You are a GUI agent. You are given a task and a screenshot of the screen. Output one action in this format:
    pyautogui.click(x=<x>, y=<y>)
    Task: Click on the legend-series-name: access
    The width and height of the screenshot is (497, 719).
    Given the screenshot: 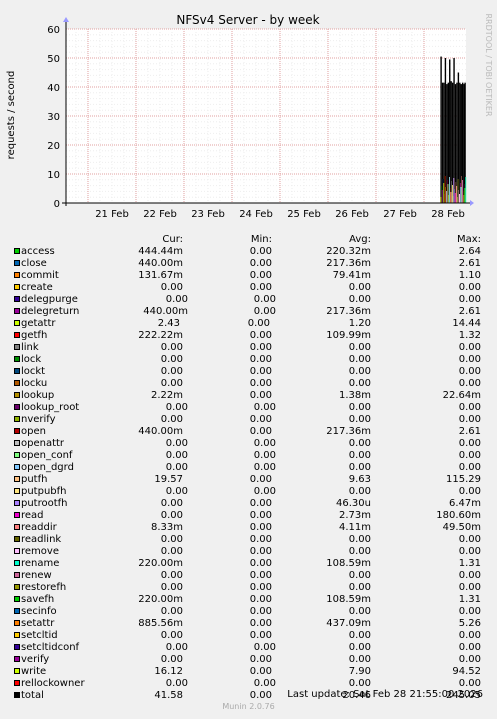 What is the action you would take?
    pyautogui.click(x=38, y=251)
    